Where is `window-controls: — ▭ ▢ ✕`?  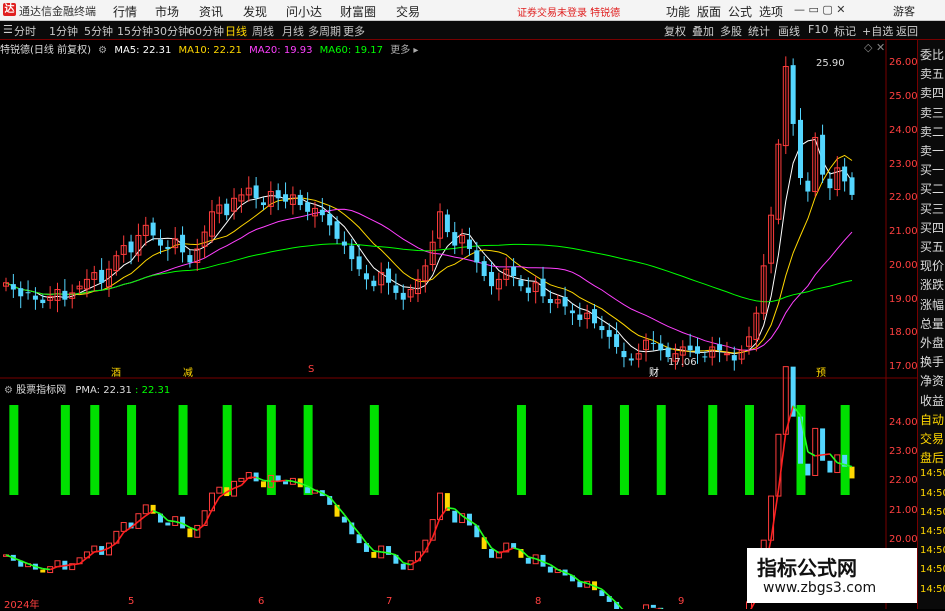
window-controls: — ▭ ▢ ✕ is located at coordinates (820, 9).